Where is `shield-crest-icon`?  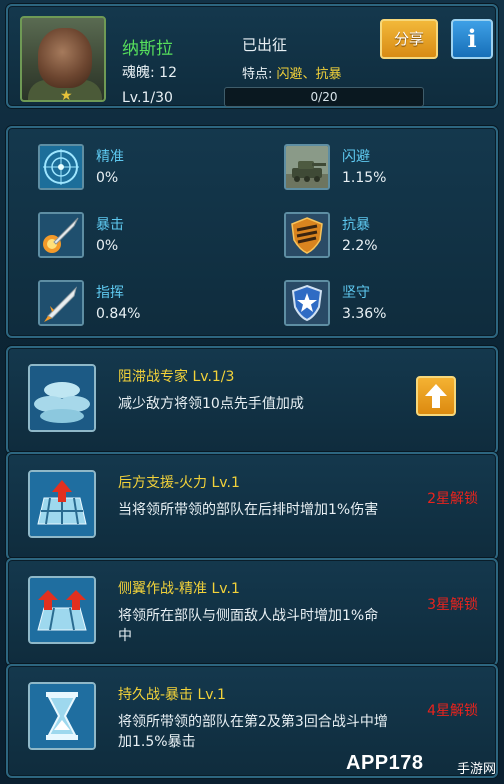 shield-crest-icon is located at coordinates (307, 235).